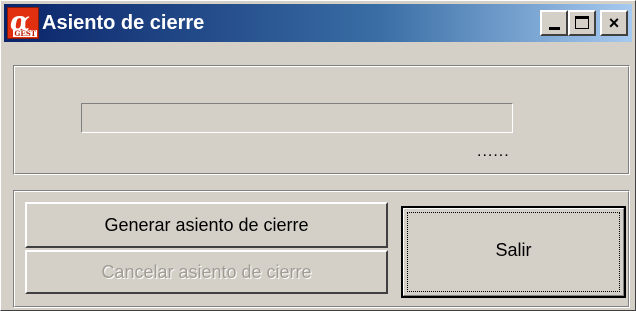 This screenshot has height=311, width=636. I want to click on window-title: Asiento de cierre, so click(123, 23).